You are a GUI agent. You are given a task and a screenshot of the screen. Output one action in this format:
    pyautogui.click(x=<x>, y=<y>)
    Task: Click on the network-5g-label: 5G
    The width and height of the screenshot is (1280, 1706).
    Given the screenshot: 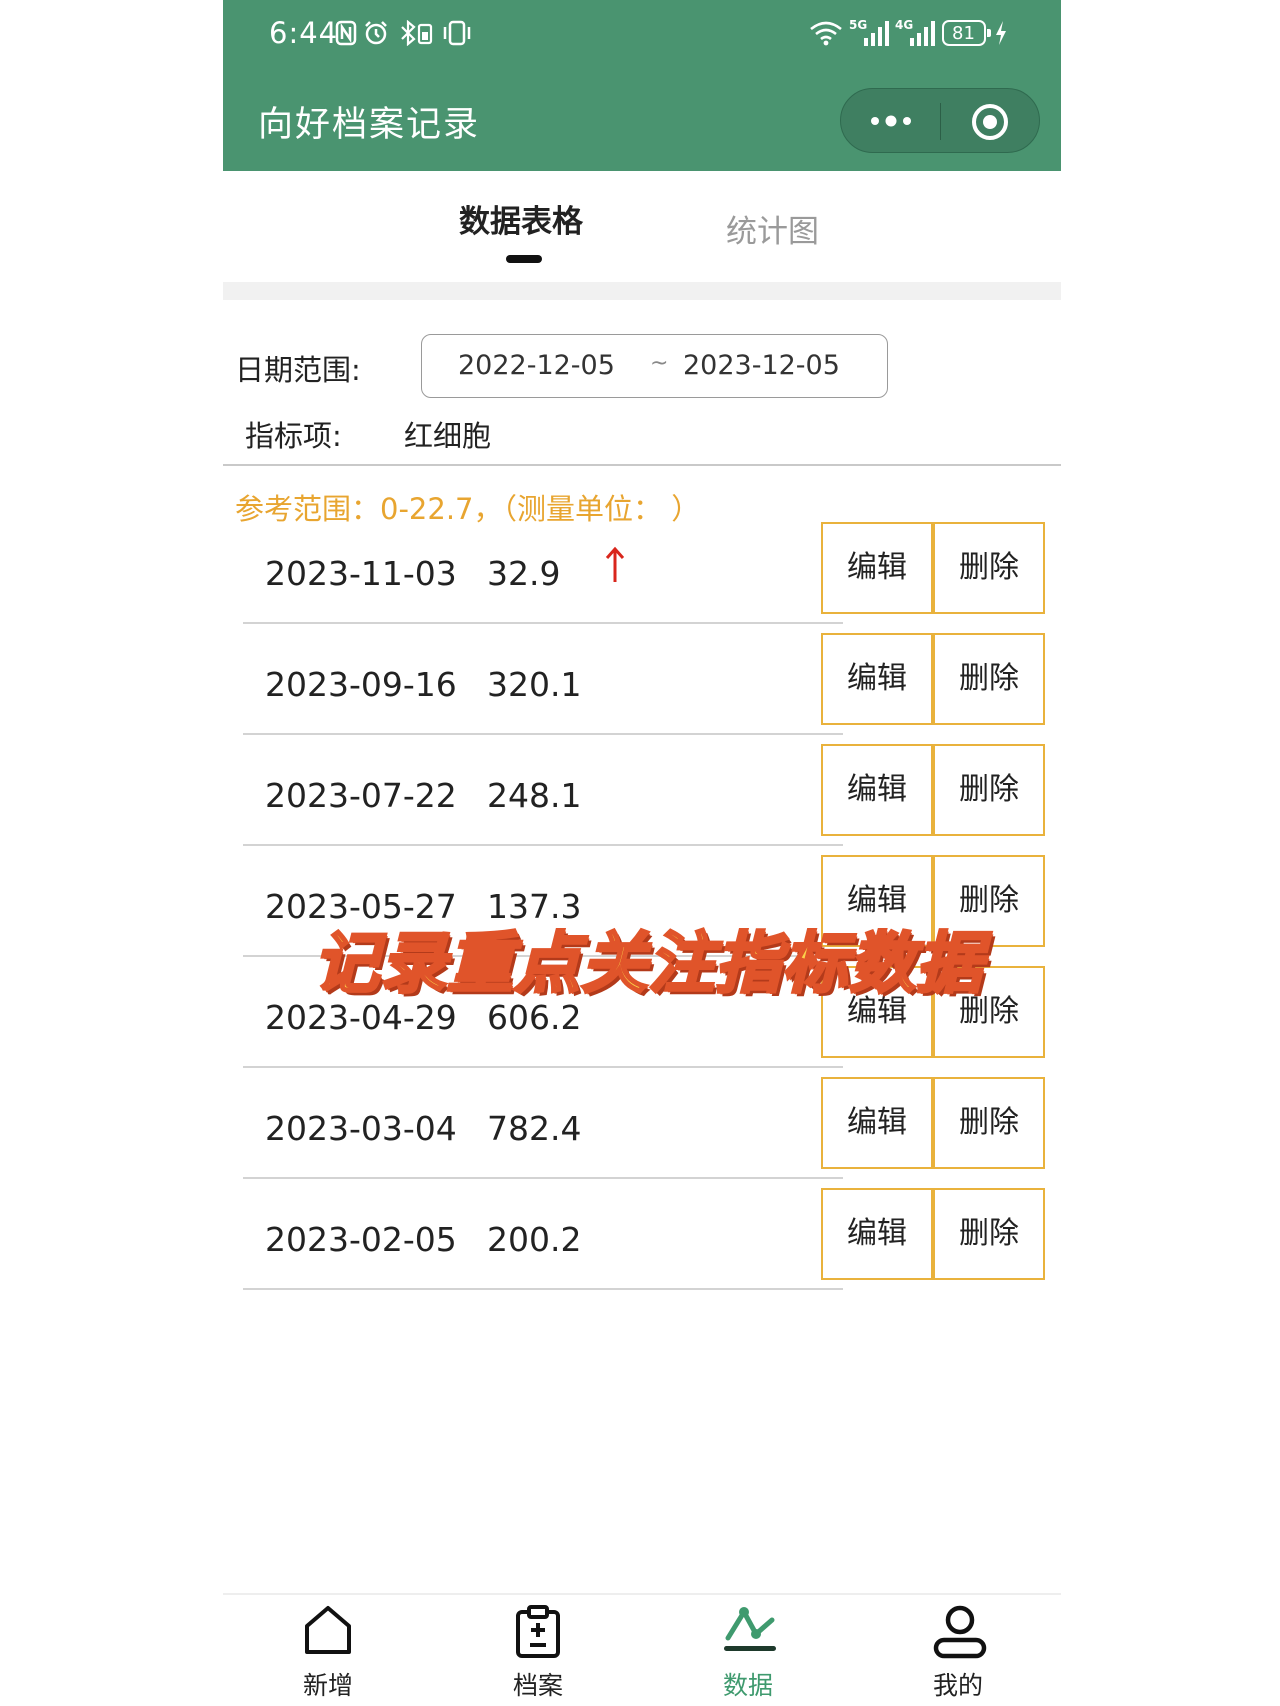 What is the action you would take?
    pyautogui.click(x=858, y=25)
    